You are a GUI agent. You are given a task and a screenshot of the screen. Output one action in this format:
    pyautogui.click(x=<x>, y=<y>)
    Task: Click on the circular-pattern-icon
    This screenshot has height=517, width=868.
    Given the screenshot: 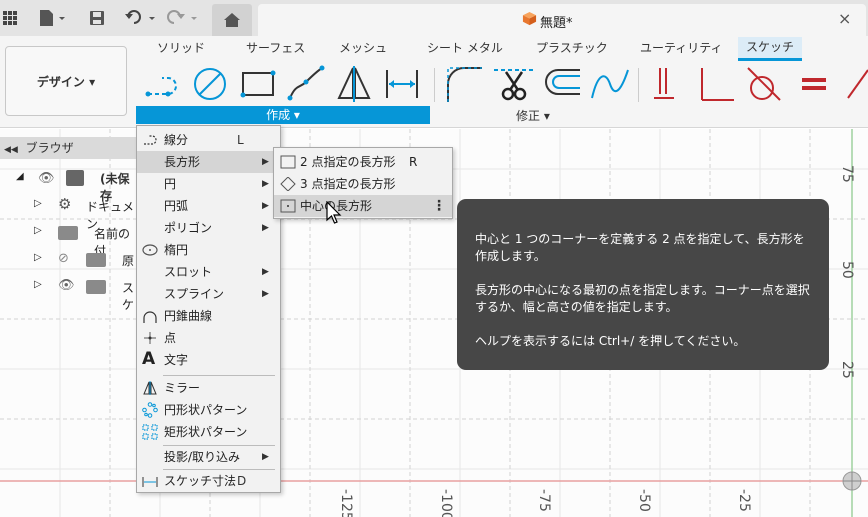 What is the action you would take?
    pyautogui.click(x=150, y=410)
    